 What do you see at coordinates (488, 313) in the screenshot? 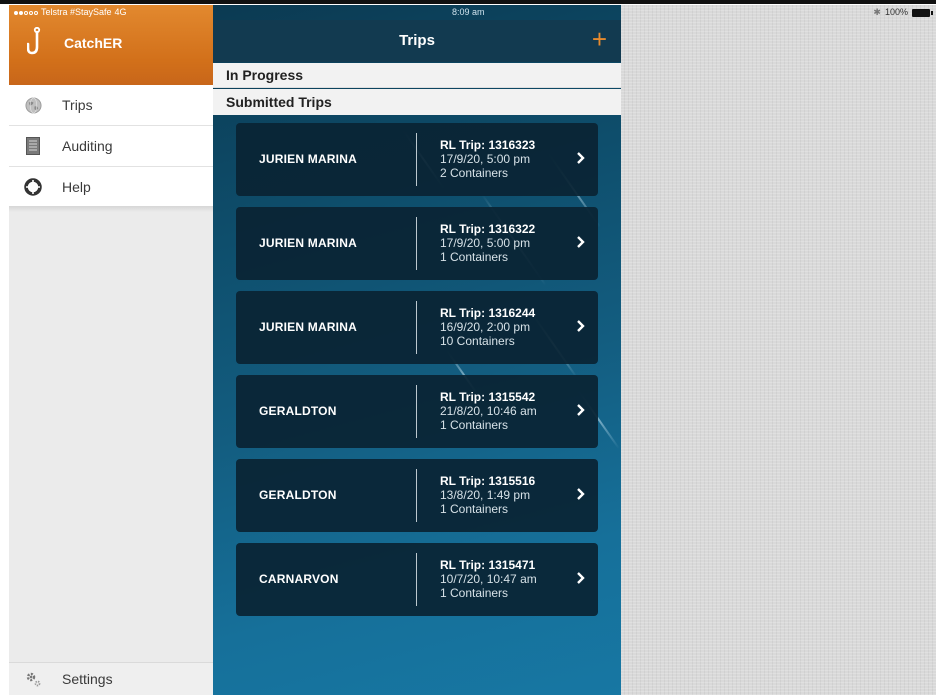
I see `trip-id: RL Trip: 1316244` at bounding box center [488, 313].